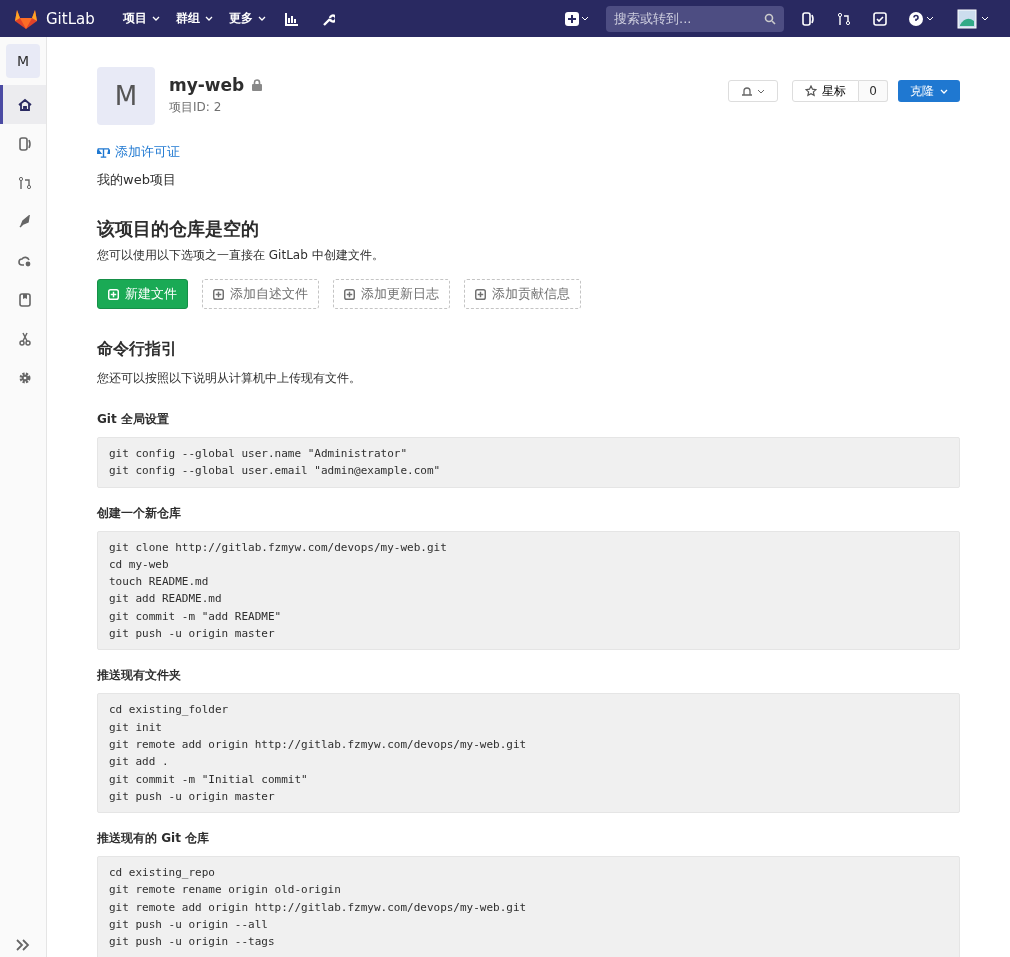 The image size is (1010, 957). What do you see at coordinates (811, 91) in the screenshot?
I see `star-icon` at bounding box center [811, 91].